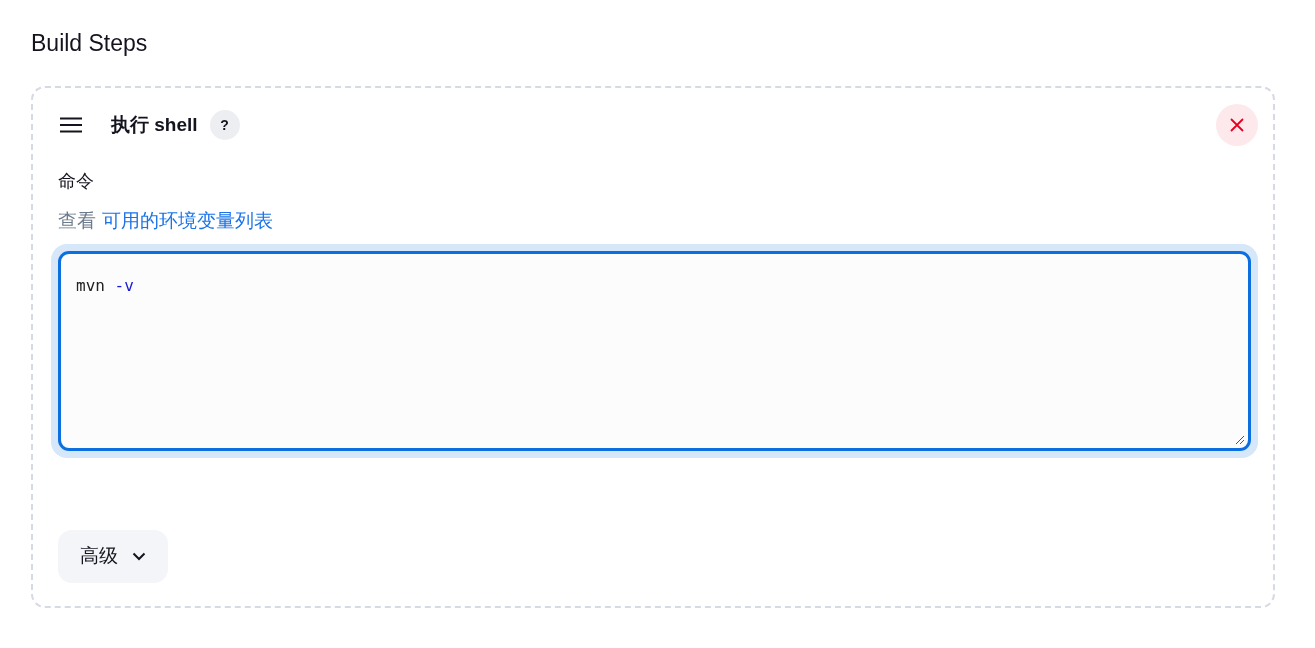  Describe the element at coordinates (1240, 440) in the screenshot. I see `resize-grip-icon` at that location.